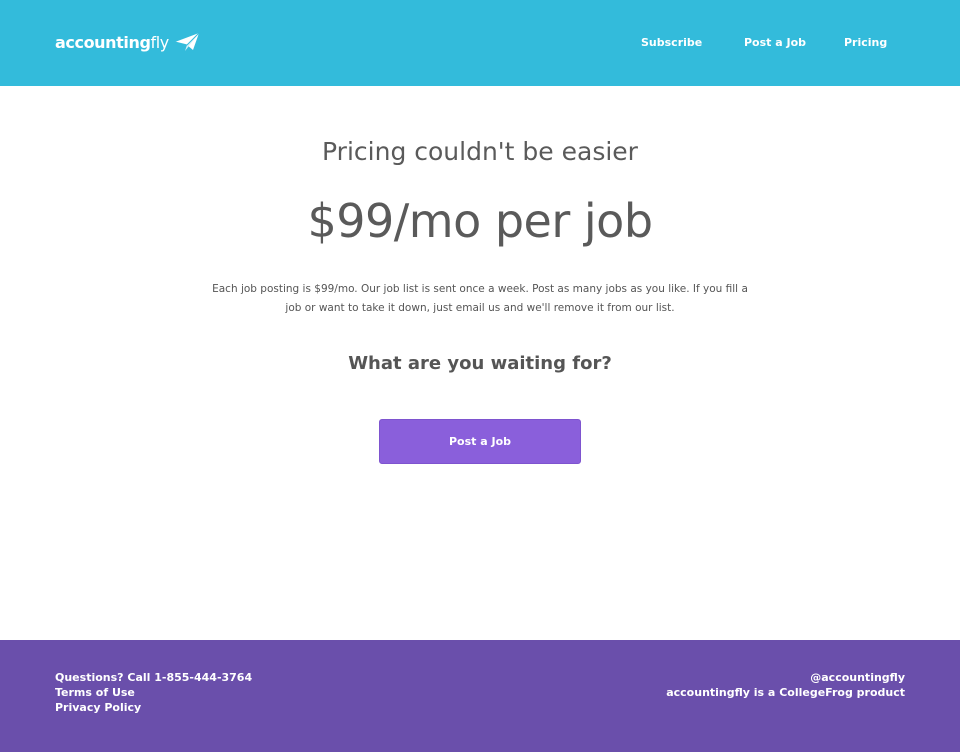 The width and height of the screenshot is (960, 752). What do you see at coordinates (480, 441) in the screenshot?
I see `post-a-job-button: Post a Job` at bounding box center [480, 441].